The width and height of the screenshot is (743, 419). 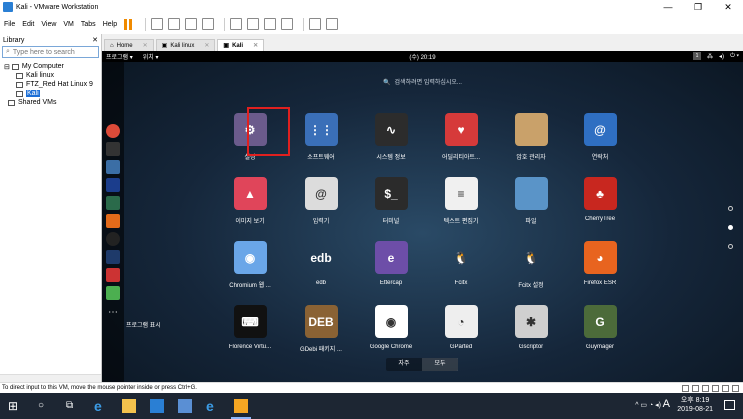 What do you see at coordinates (270, 24) in the screenshot?
I see `fullscreen-icon` at bounding box center [270, 24].